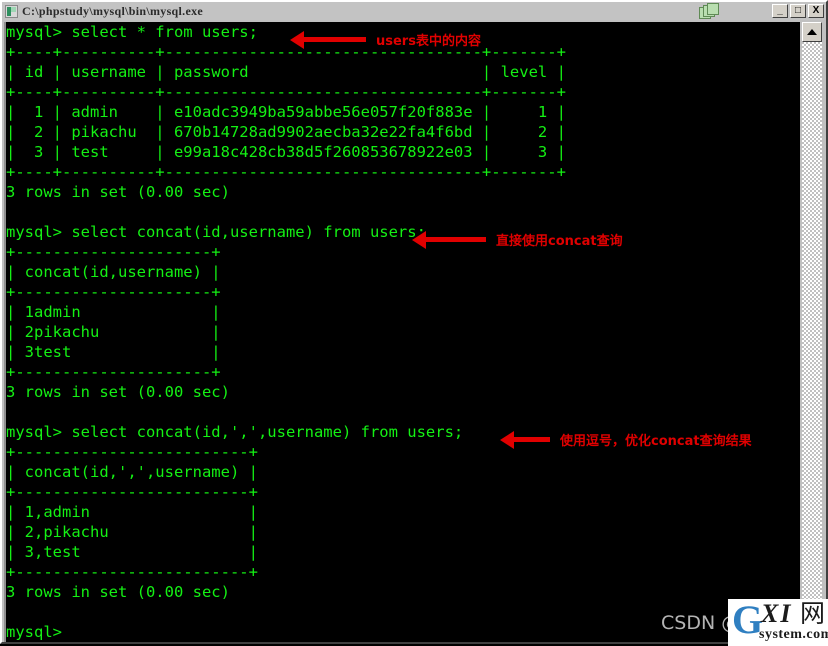  I want to click on cascade-windows-icon, so click(710, 11).